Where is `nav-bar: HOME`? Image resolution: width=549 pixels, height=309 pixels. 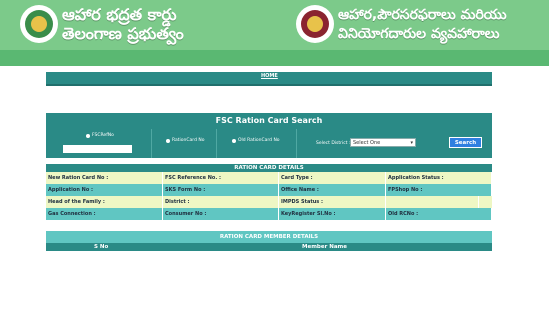
nav-bar: HOME is located at coordinates (269, 79).